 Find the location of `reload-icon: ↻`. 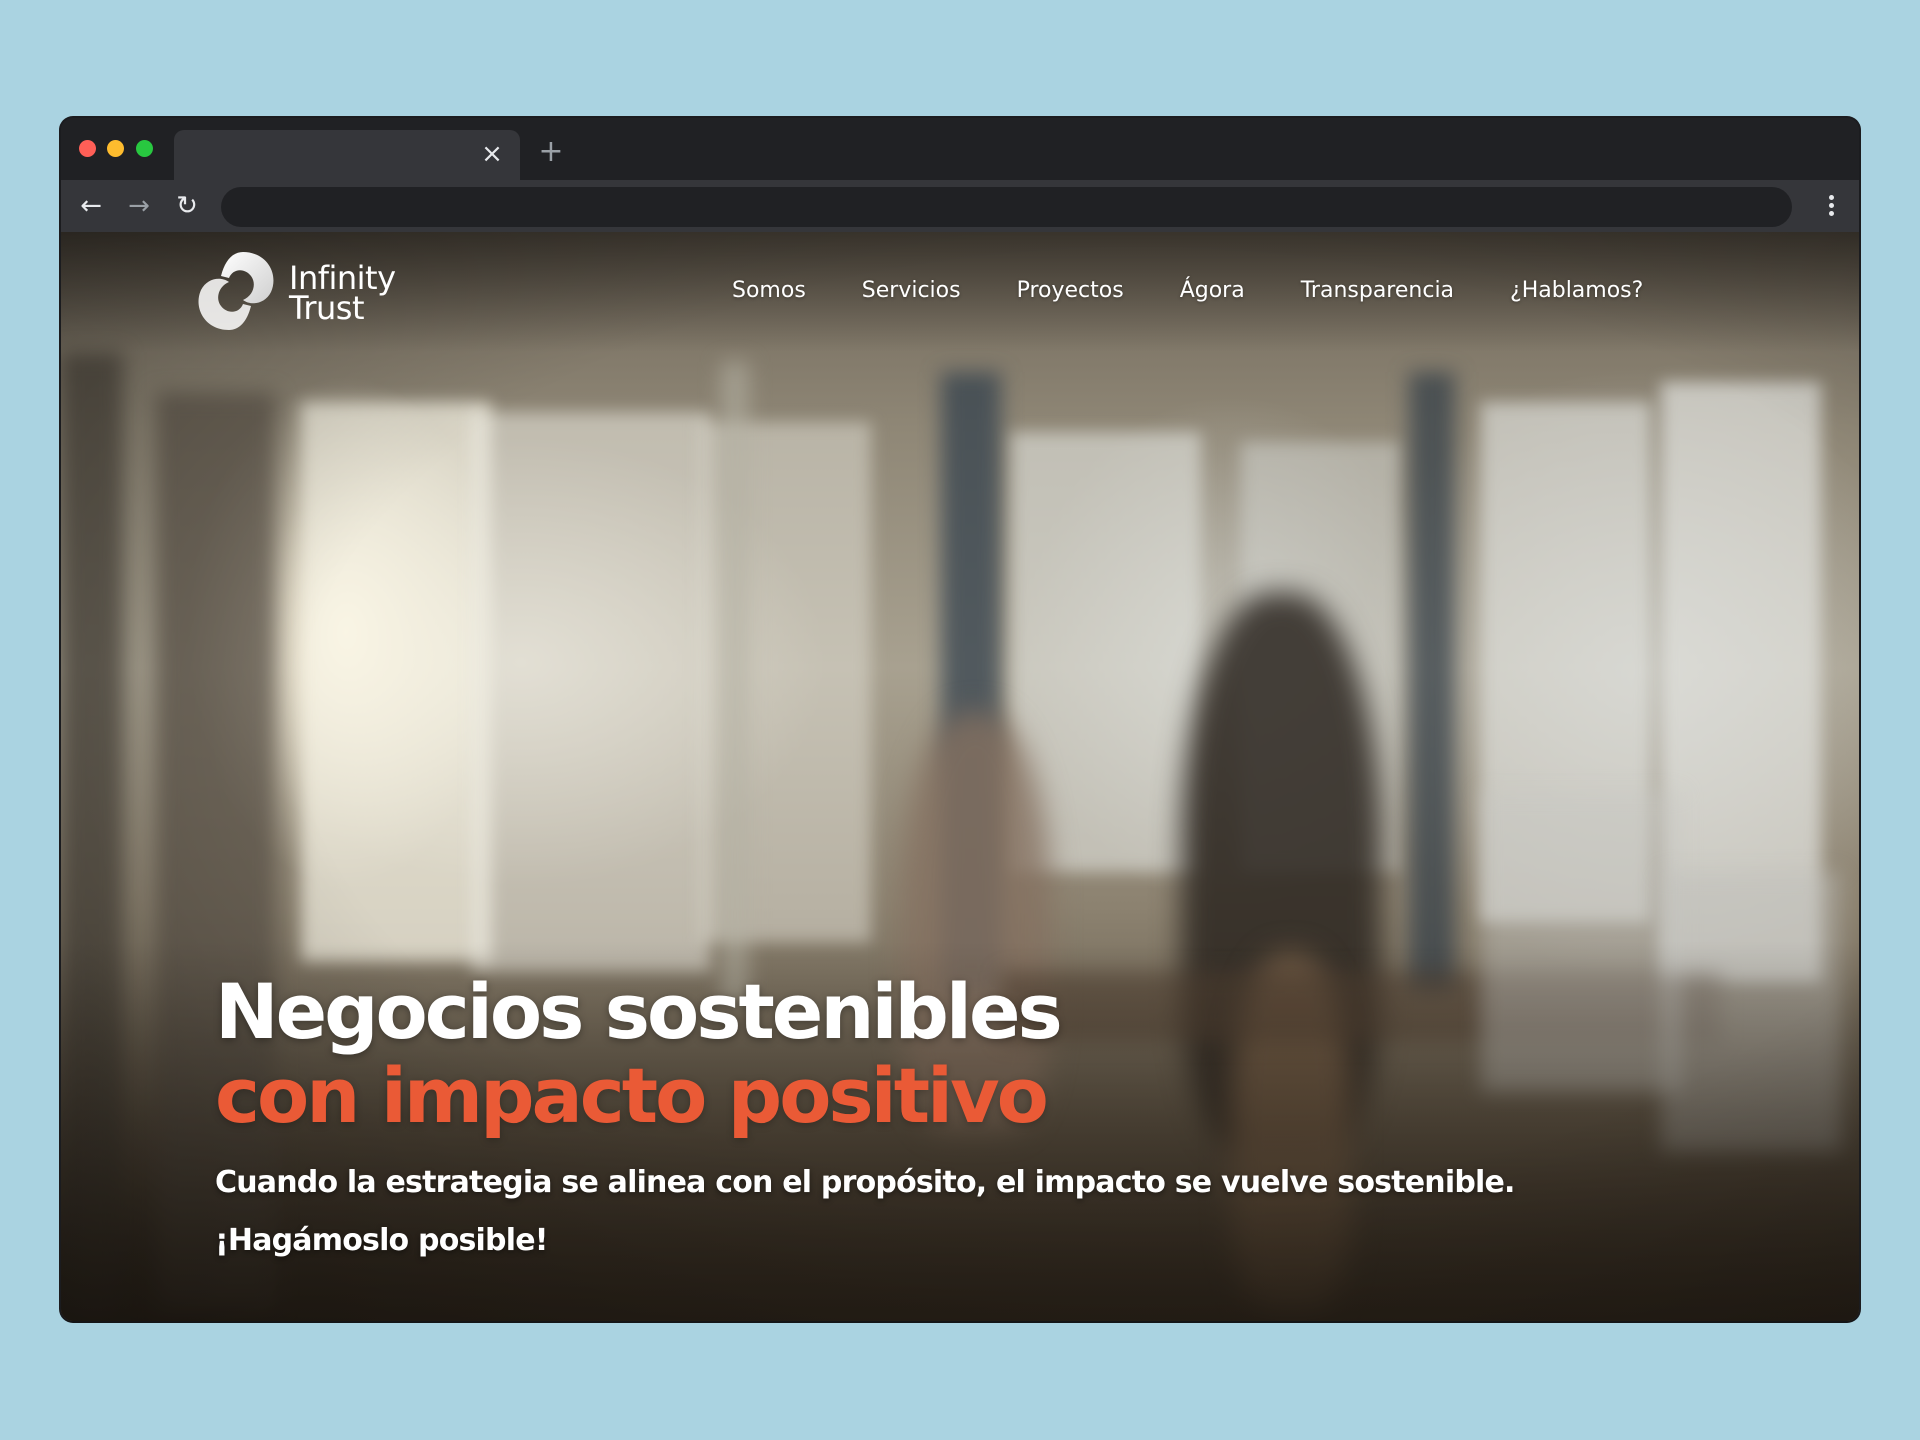

reload-icon: ↻ is located at coordinates (187, 206).